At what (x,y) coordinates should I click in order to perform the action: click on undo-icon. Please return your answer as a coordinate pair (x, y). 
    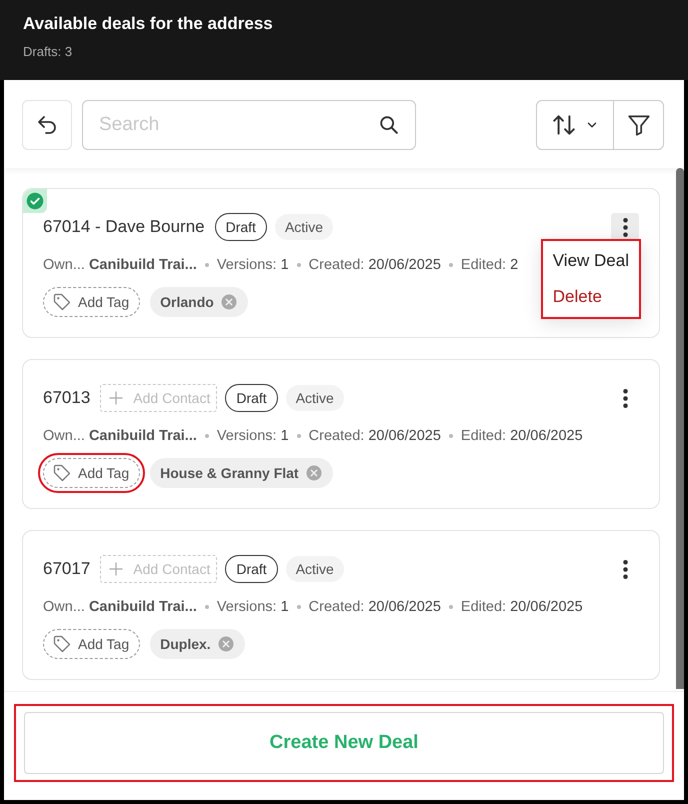
    Looking at the image, I should click on (47, 125).